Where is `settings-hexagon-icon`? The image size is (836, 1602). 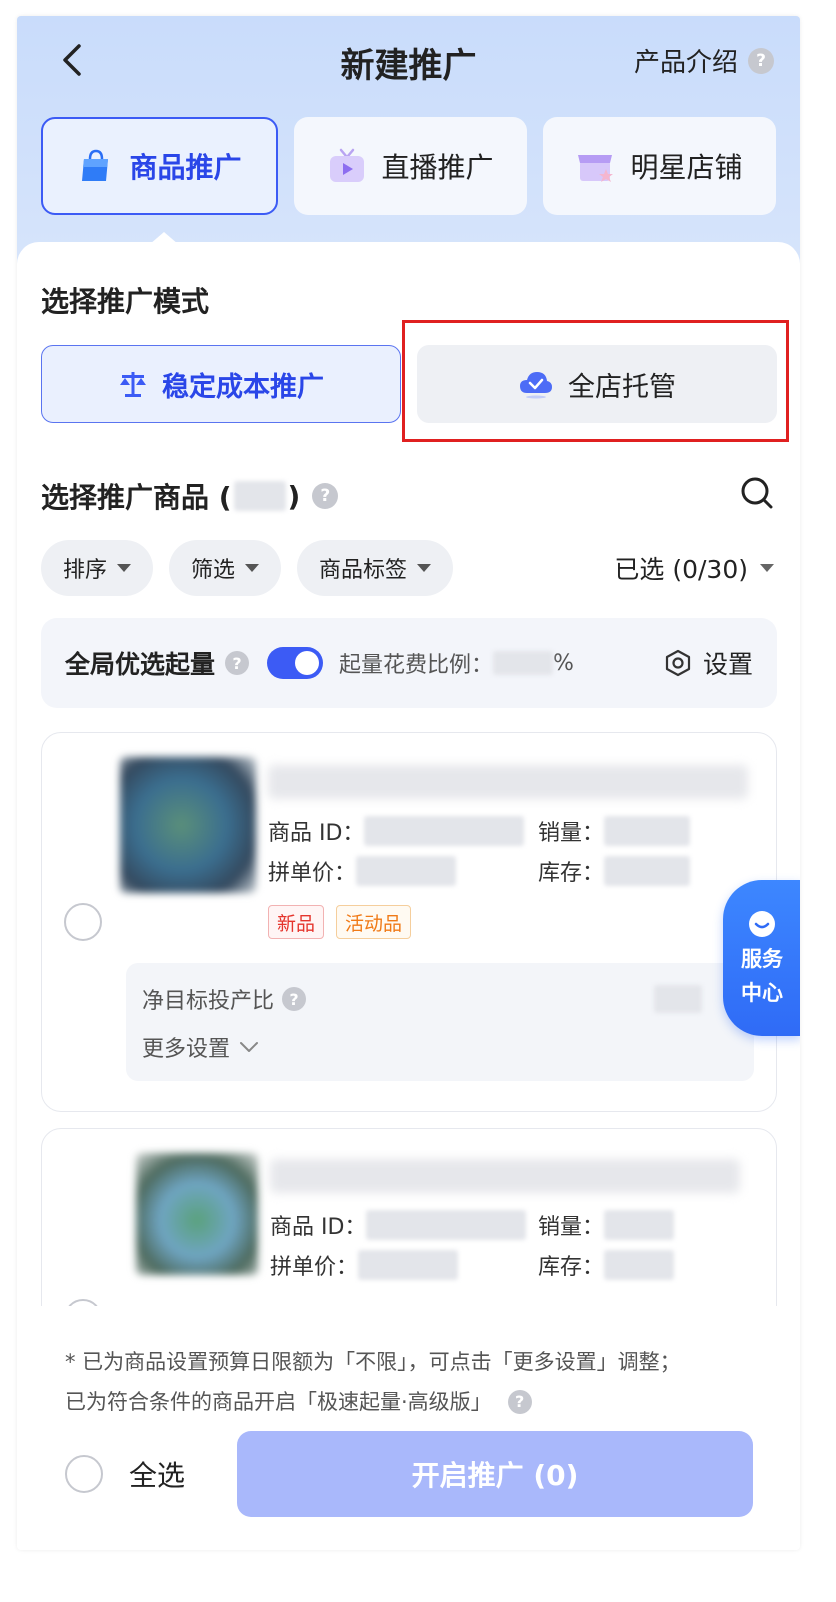
settings-hexagon-icon is located at coordinates (678, 663).